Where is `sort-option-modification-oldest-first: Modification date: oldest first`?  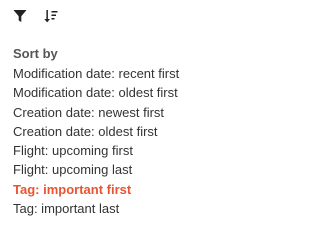
sort-option-modification-oldest-first: Modification date: oldest first is located at coordinates (125, 92).